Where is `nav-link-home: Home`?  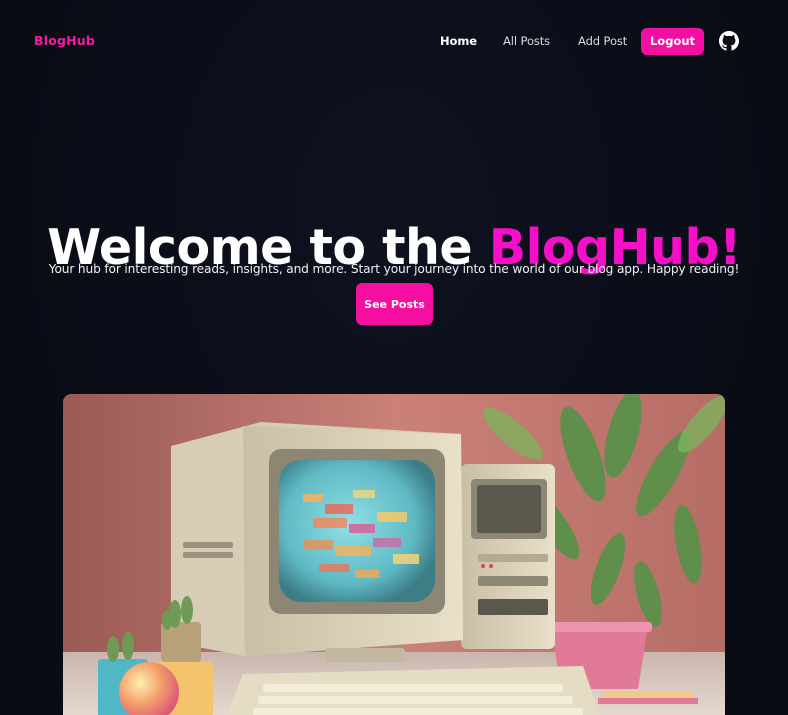 nav-link-home: Home is located at coordinates (458, 41).